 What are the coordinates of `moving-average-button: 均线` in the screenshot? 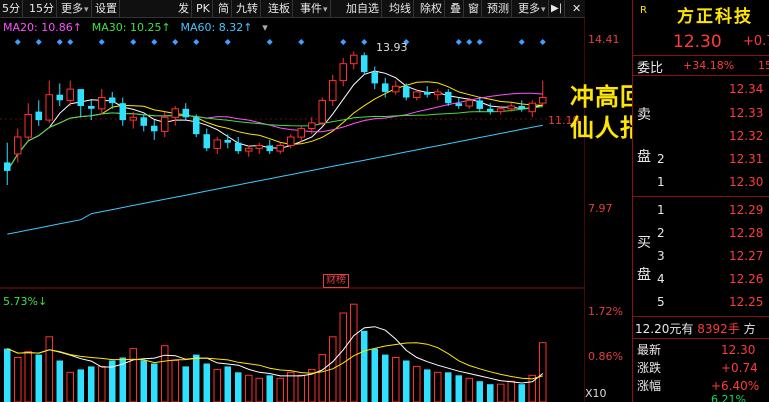 It's located at (400, 8).